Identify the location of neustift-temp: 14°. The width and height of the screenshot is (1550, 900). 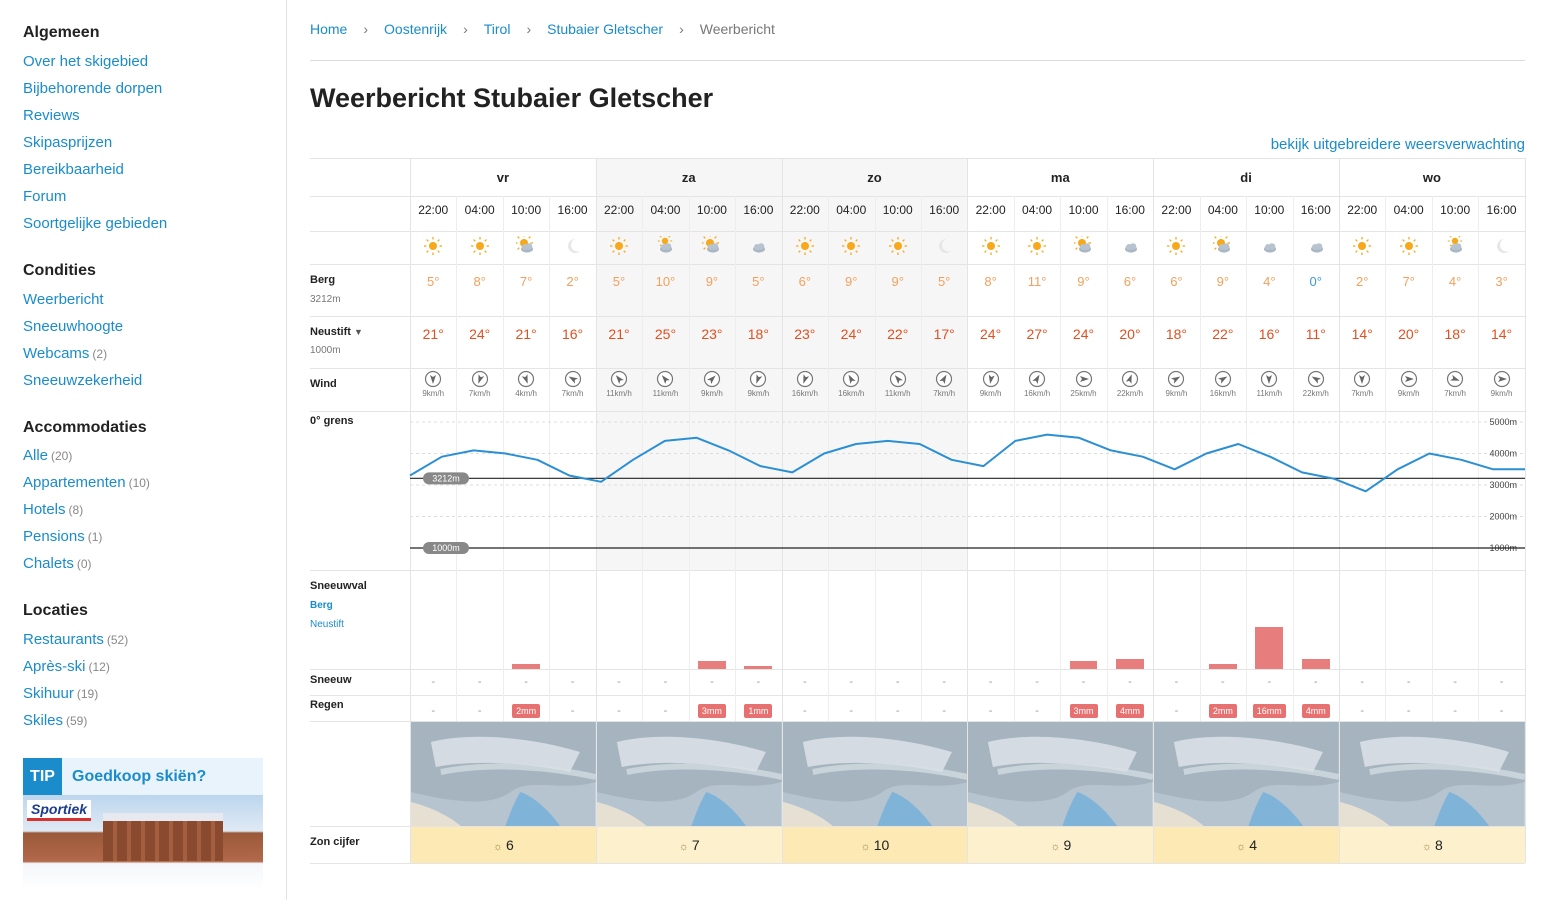
(1362, 334).